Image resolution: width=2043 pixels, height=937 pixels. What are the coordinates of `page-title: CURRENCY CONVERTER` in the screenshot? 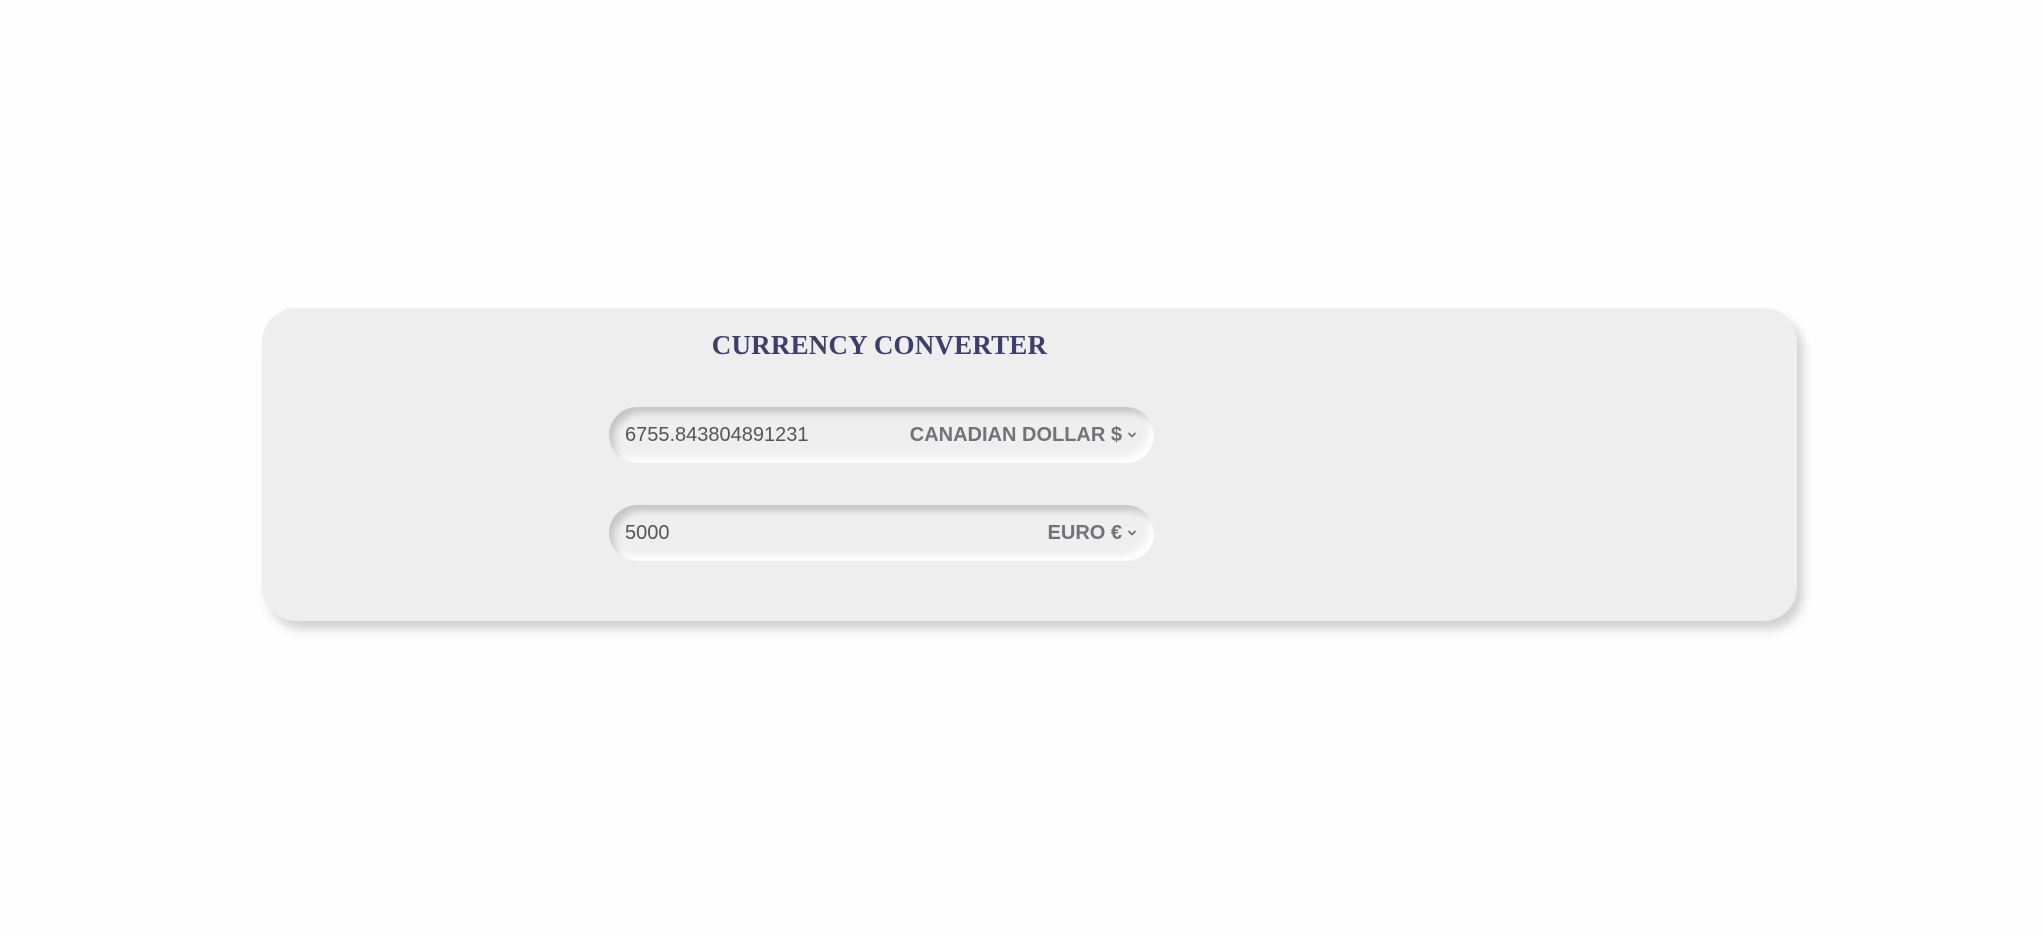 It's located at (879, 345).